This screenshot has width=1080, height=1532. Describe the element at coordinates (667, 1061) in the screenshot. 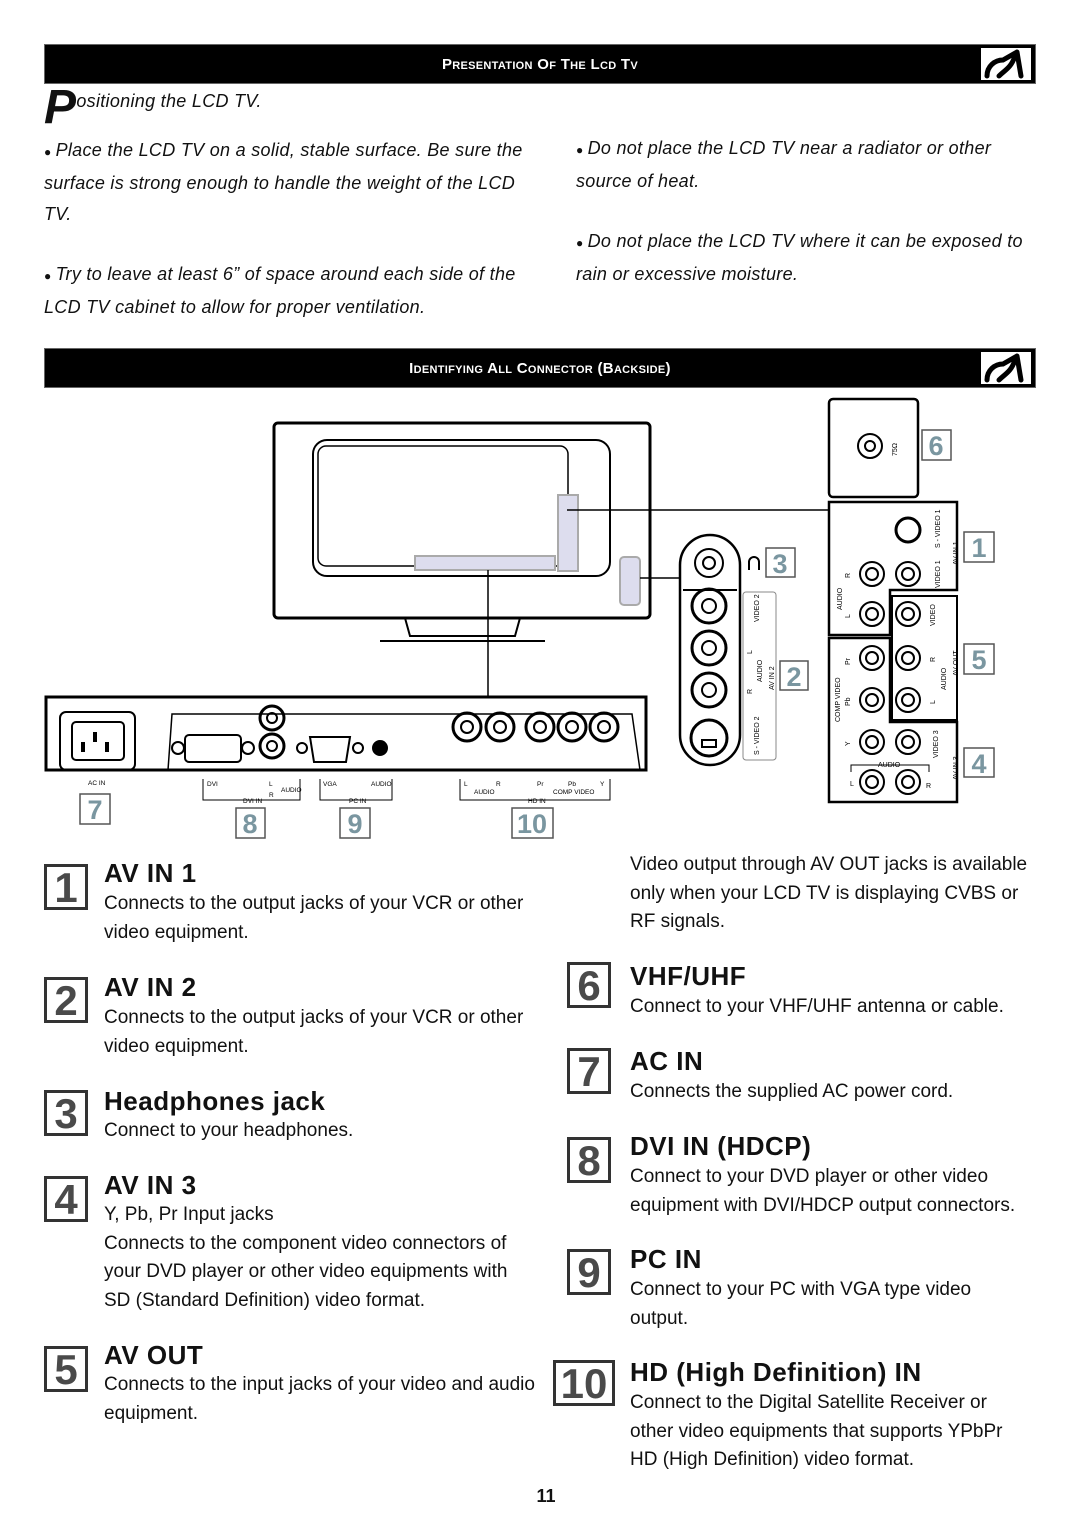

I see `section-title-ac-in: AC IN` at that location.